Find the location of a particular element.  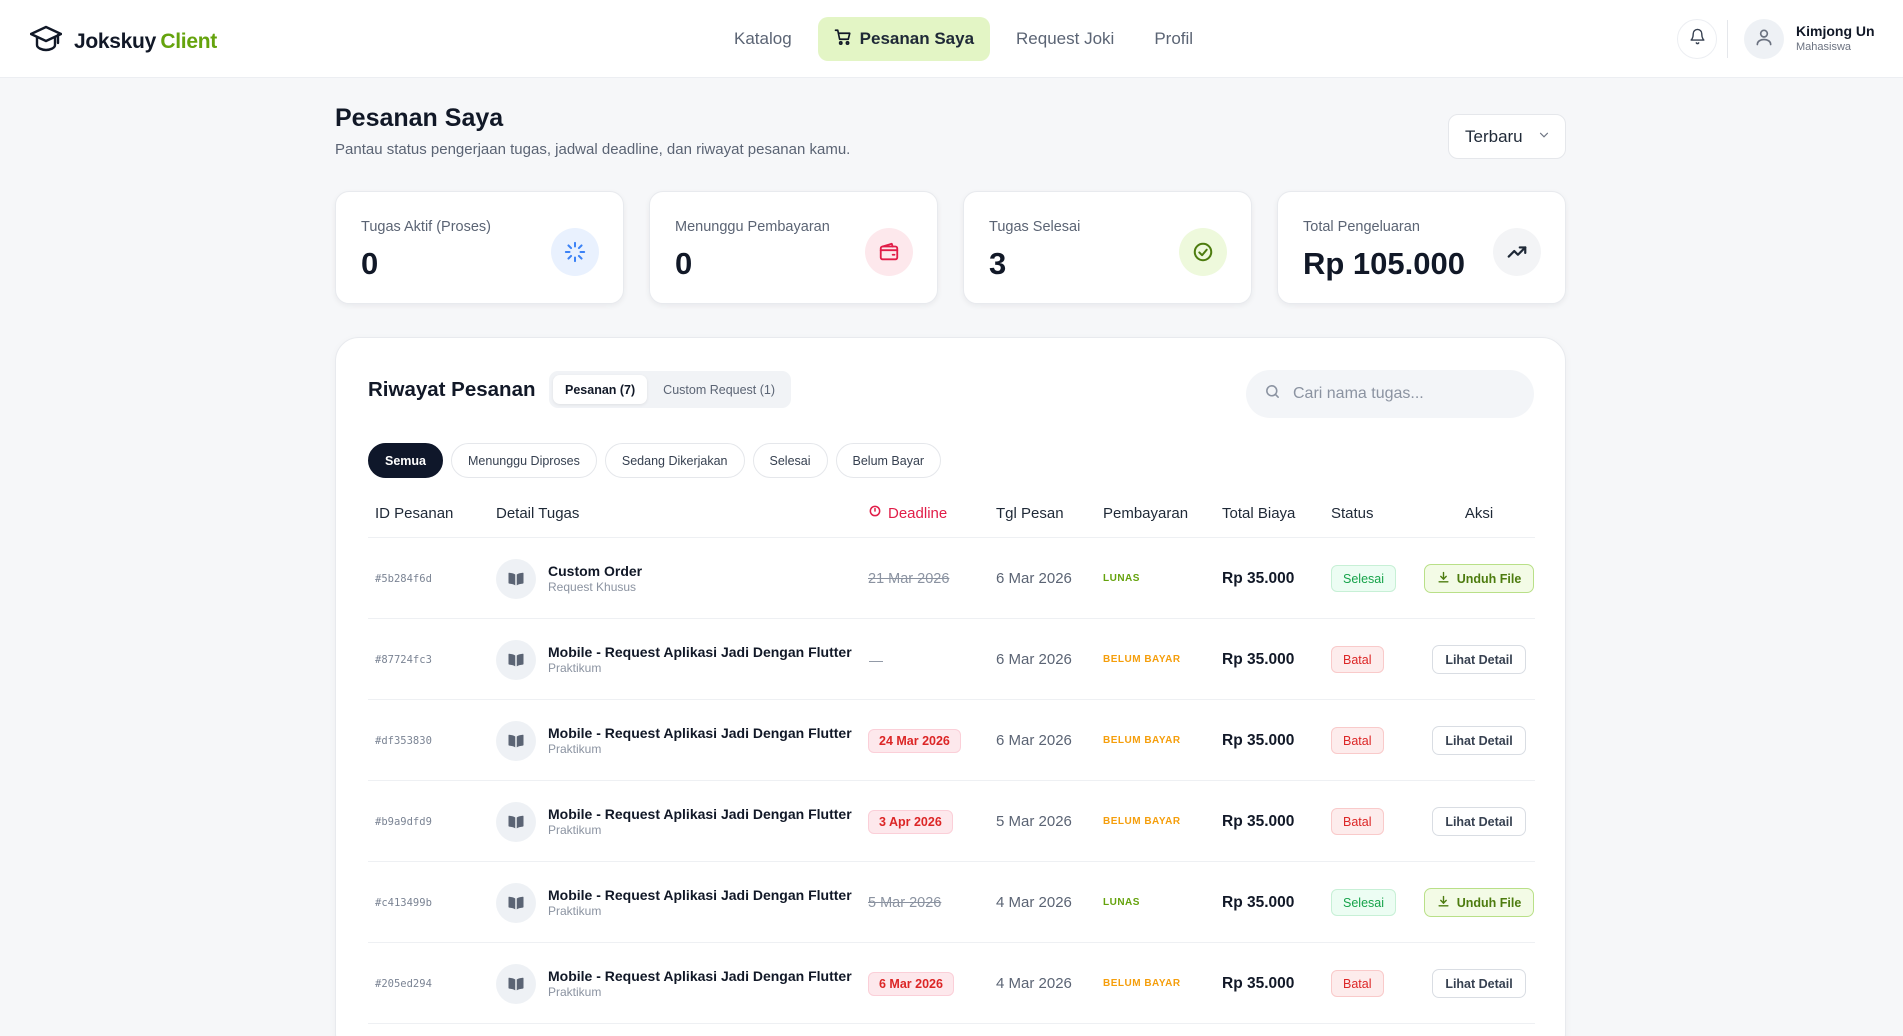

col-deadline: Deadline is located at coordinates (907, 513).